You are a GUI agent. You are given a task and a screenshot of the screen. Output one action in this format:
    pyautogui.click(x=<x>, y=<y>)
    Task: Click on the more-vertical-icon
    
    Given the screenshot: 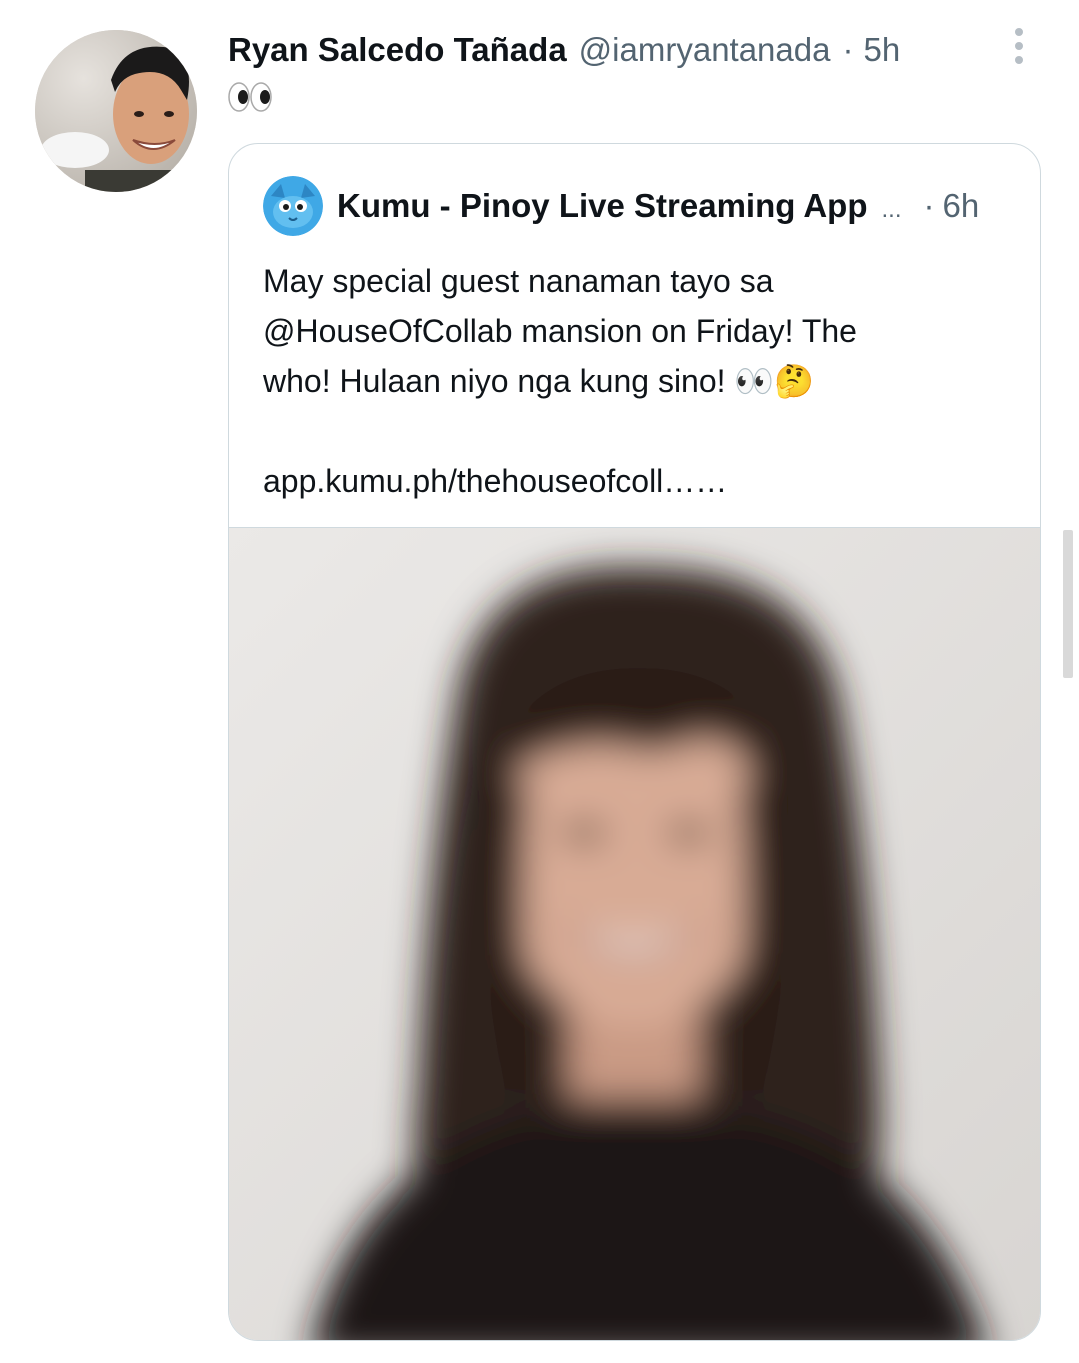 What is the action you would take?
    pyautogui.click(x=1019, y=46)
    